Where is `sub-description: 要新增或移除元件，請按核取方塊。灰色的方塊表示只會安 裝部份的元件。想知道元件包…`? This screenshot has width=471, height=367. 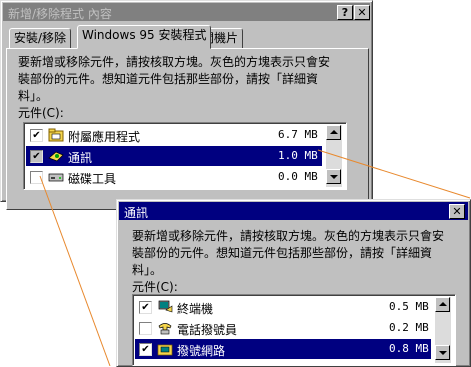 sub-description: 要新增或移除元件，請按核取方塊。灰色的方塊表示只會安 裝部份的元件。想知道元件包… is located at coordinates (288, 253).